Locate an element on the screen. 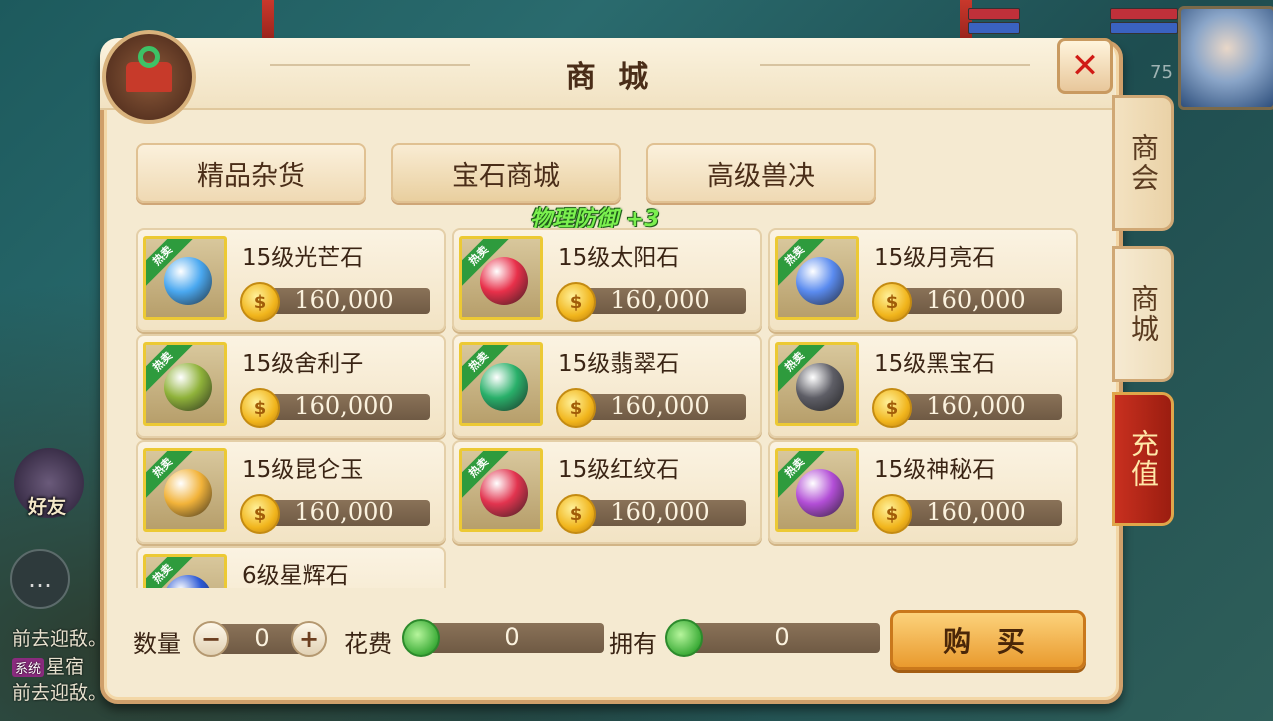 The width and height of the screenshot is (1273, 721). minus-icon: − is located at coordinates (211, 639).